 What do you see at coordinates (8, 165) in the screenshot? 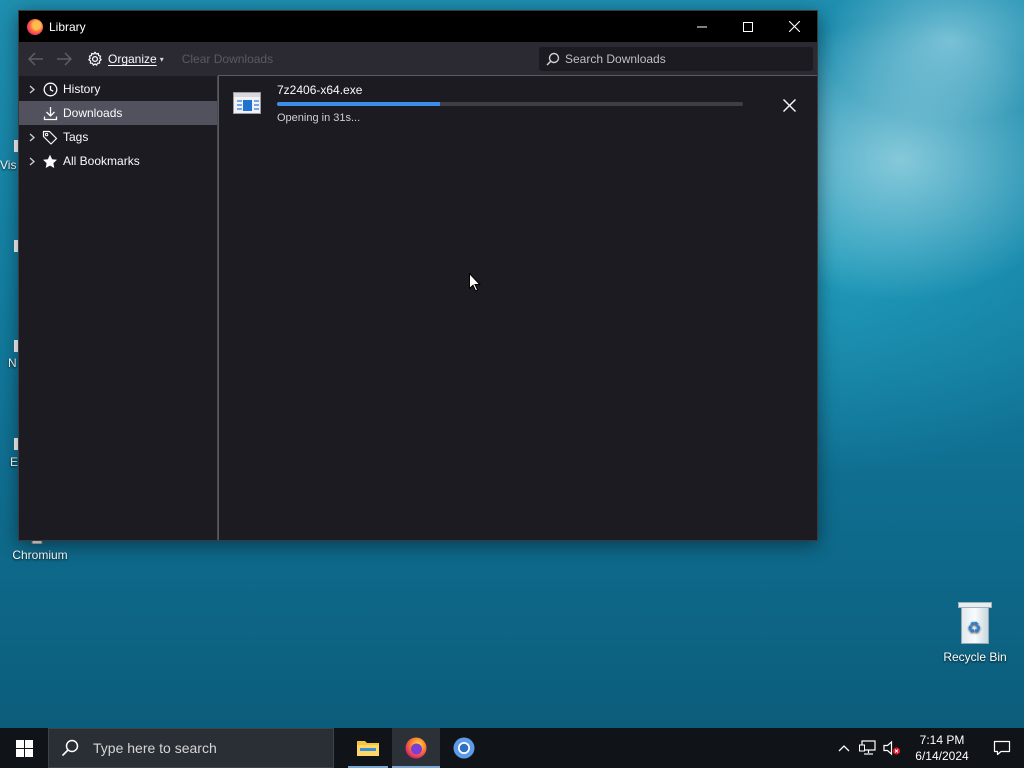
I see `desktop-label-fragment: Vis` at bounding box center [8, 165].